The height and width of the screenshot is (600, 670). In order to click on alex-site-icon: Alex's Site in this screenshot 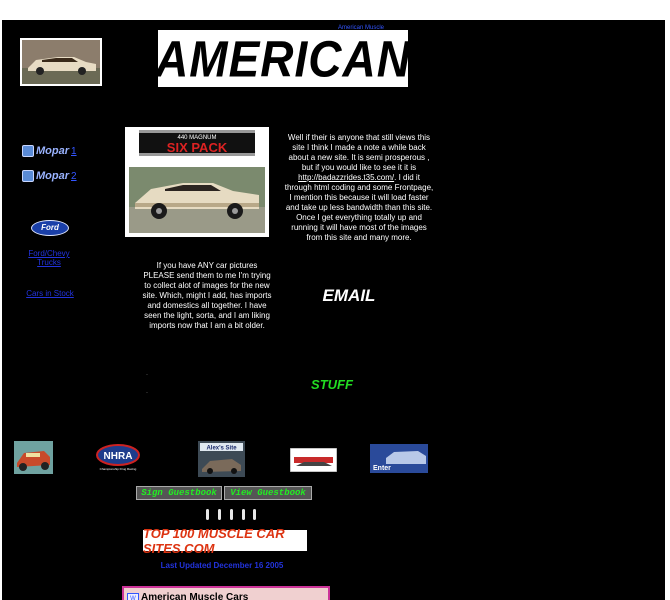, I will do `click(221, 459)`.